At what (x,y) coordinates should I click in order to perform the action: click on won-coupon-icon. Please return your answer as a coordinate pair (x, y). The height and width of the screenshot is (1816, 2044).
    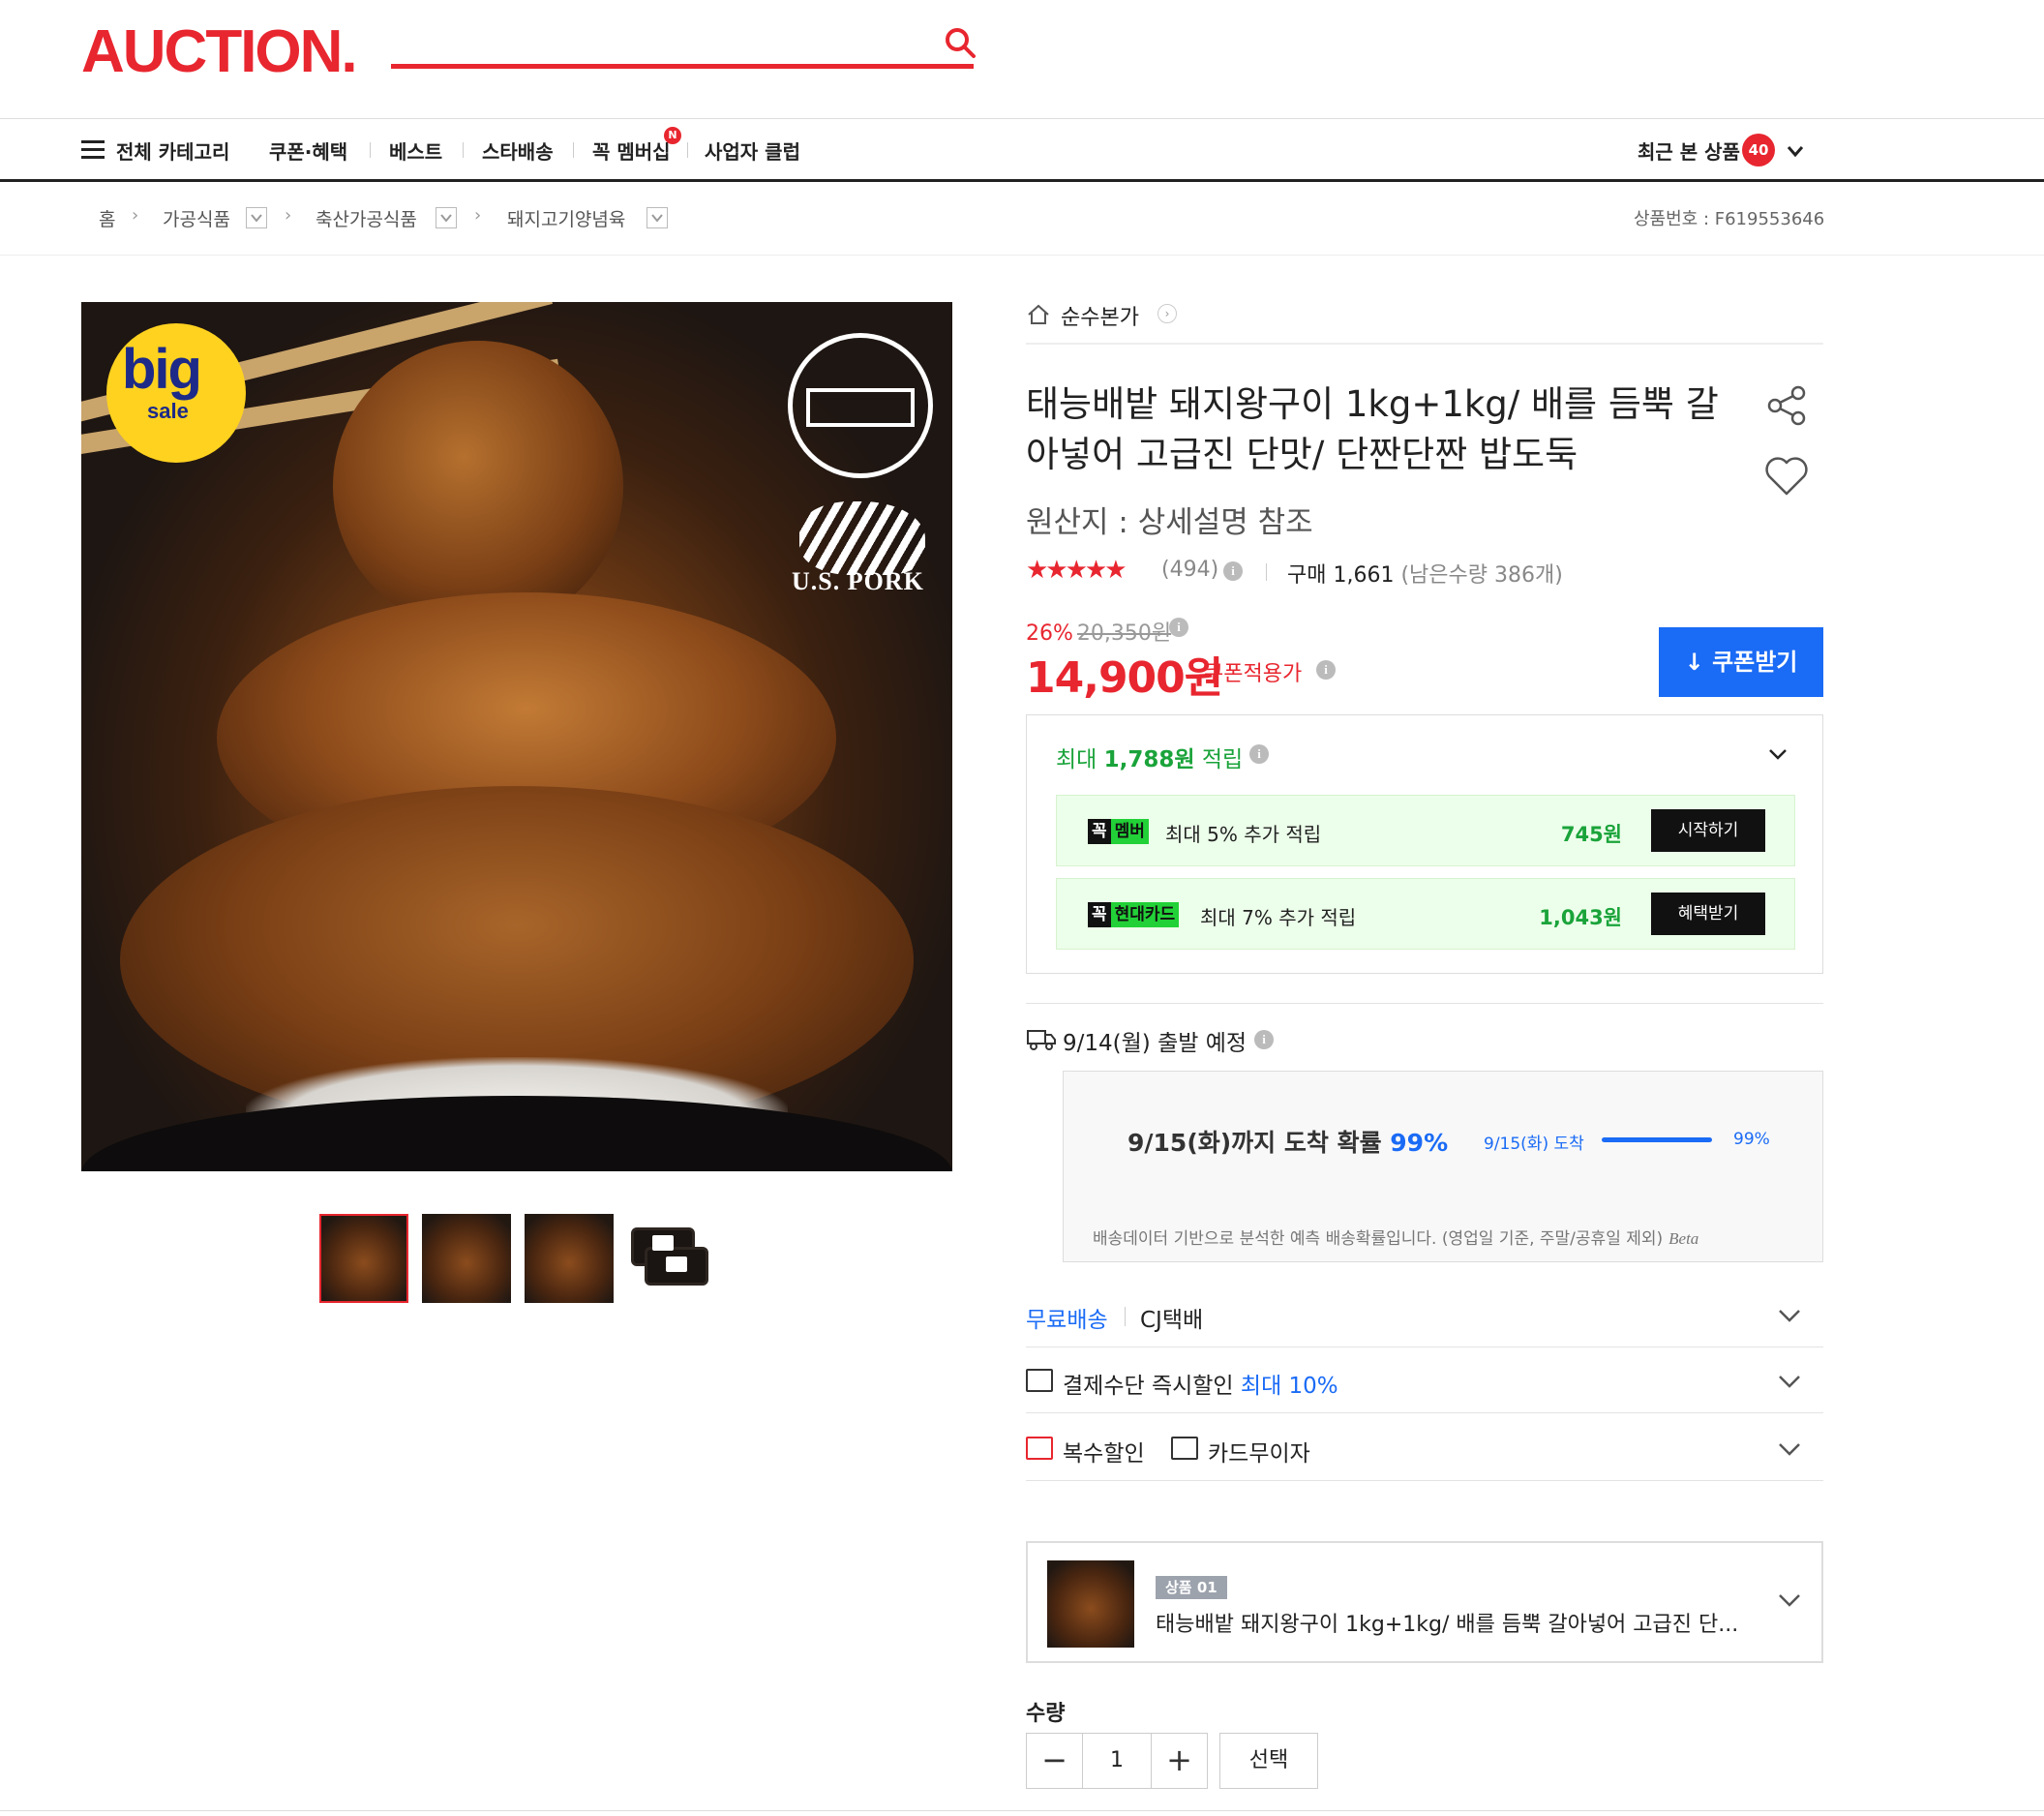
    Looking at the image, I should click on (1039, 1448).